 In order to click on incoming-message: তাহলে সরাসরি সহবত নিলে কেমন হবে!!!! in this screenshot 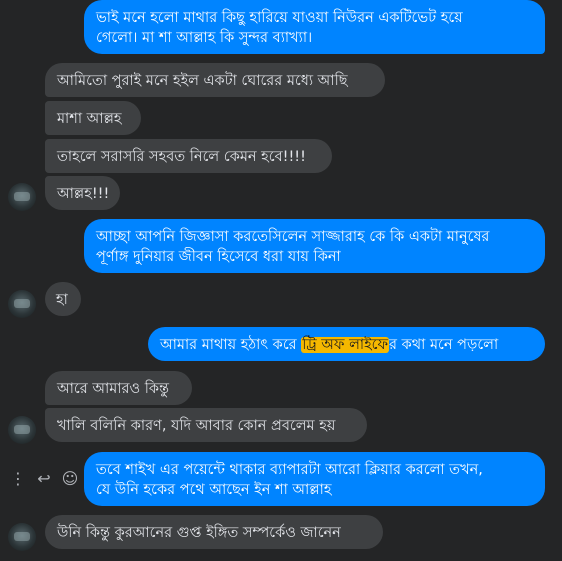, I will do `click(188, 156)`.